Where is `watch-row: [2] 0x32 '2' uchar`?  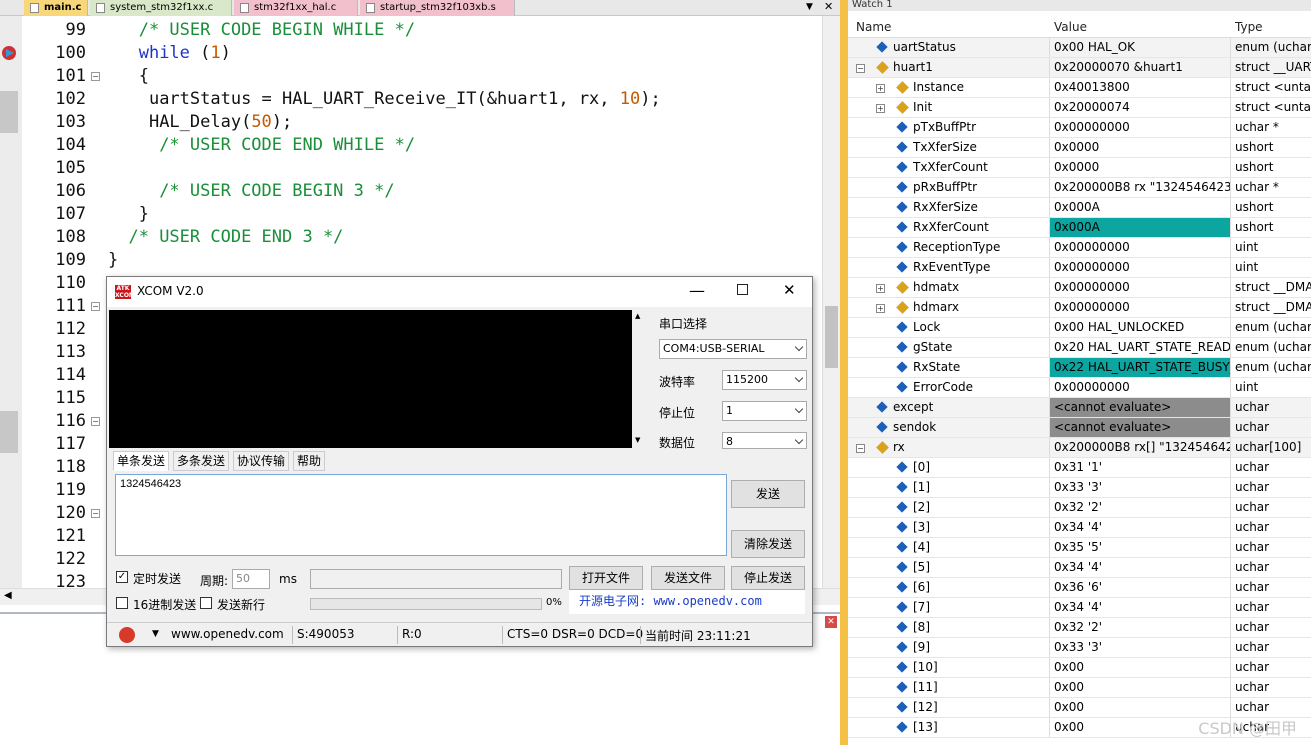
watch-row: [2] 0x32 '2' uchar is located at coordinates (1079, 508).